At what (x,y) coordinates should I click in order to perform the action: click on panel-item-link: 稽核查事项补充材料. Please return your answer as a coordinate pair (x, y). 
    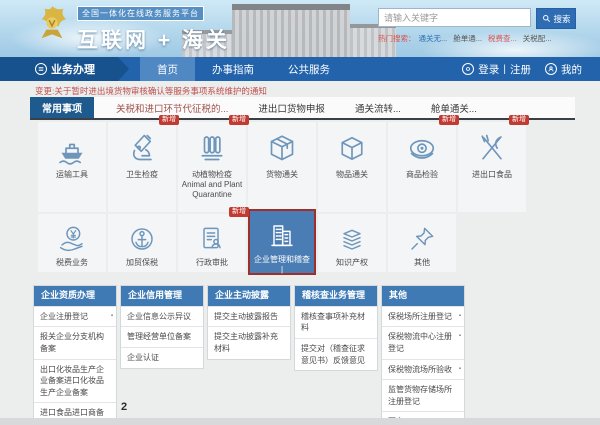
    Looking at the image, I should click on (336, 321).